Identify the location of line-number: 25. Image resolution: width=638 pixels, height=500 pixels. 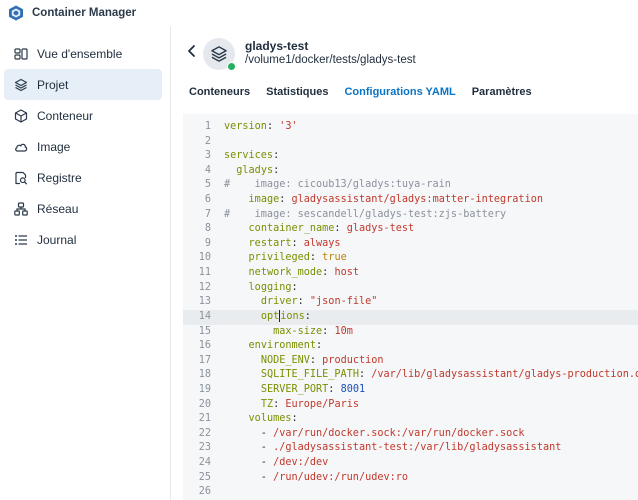
(204, 477).